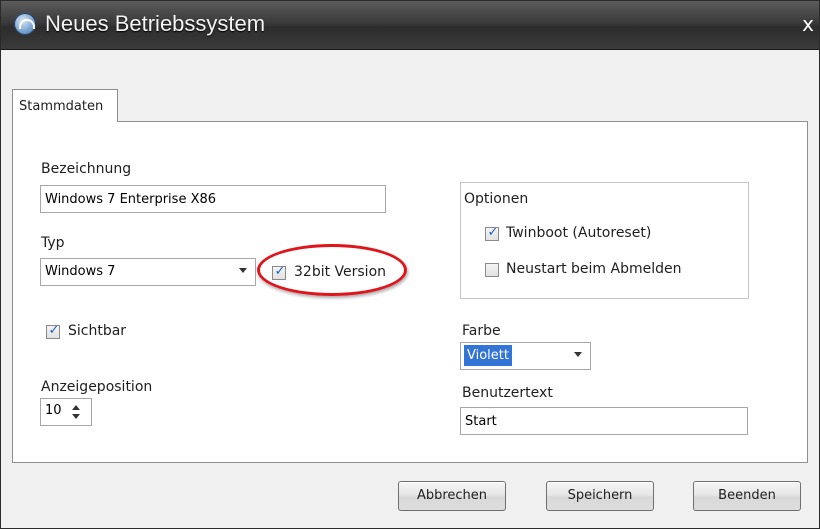 This screenshot has height=529, width=820. What do you see at coordinates (488, 355) in the screenshot?
I see `farbe-selected-value: Violett` at bounding box center [488, 355].